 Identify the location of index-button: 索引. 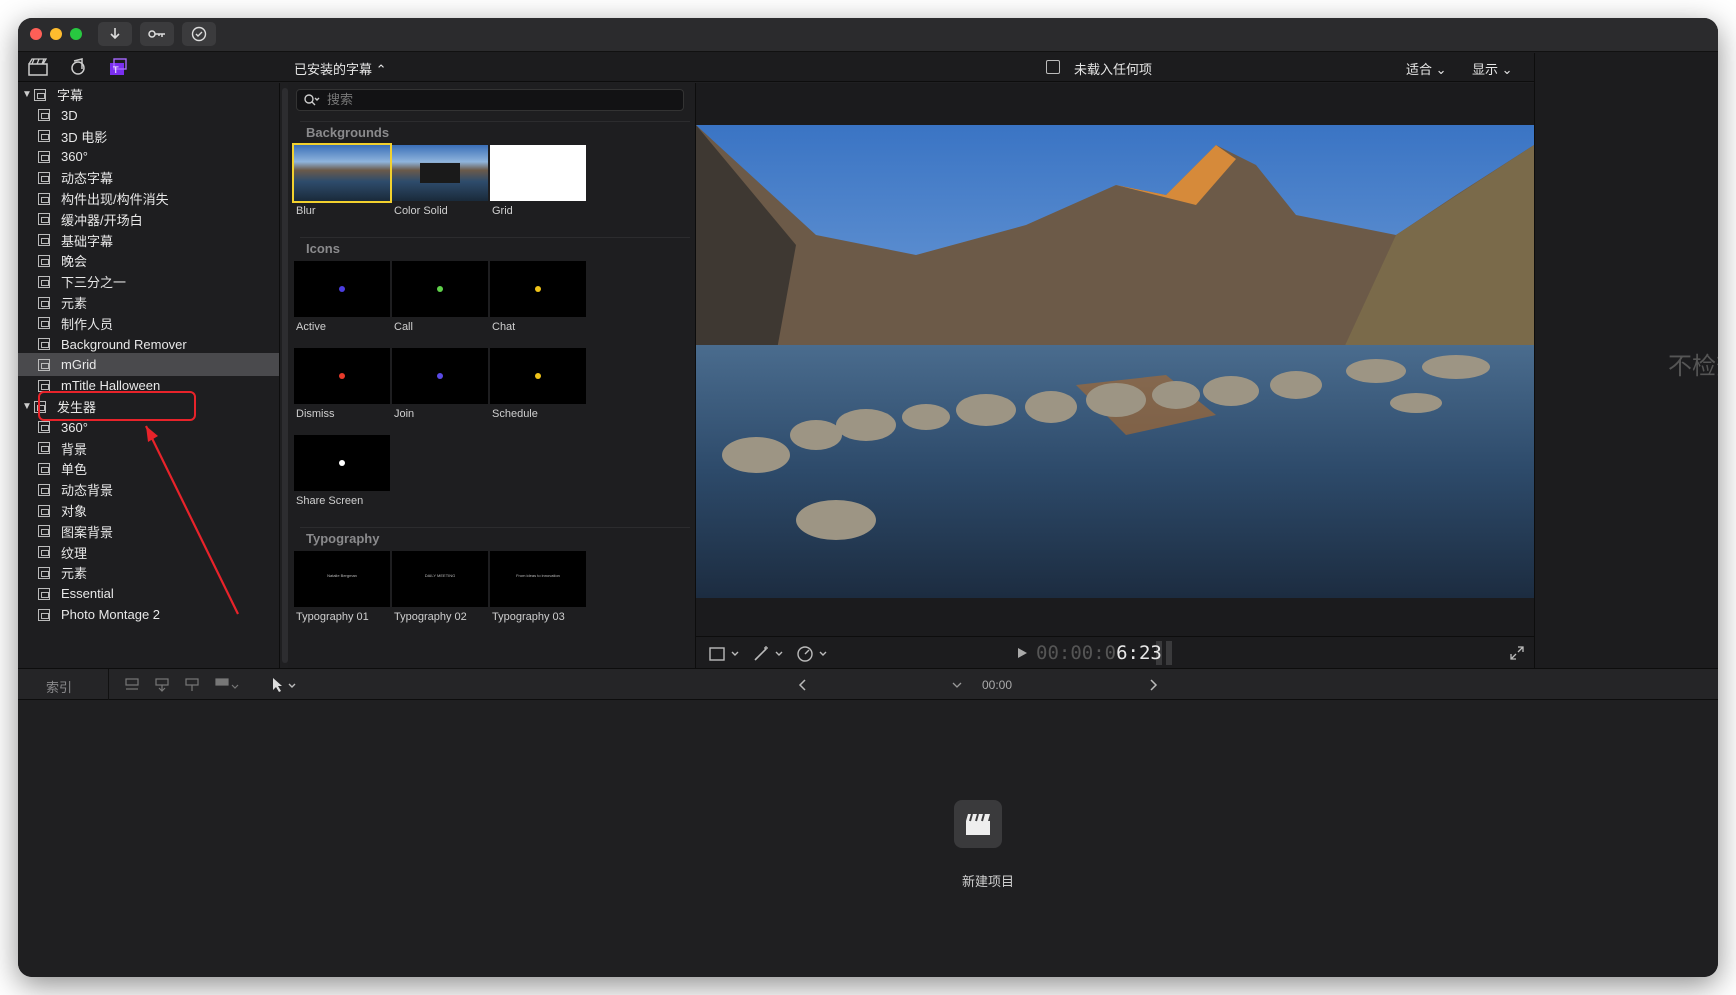
(59, 686).